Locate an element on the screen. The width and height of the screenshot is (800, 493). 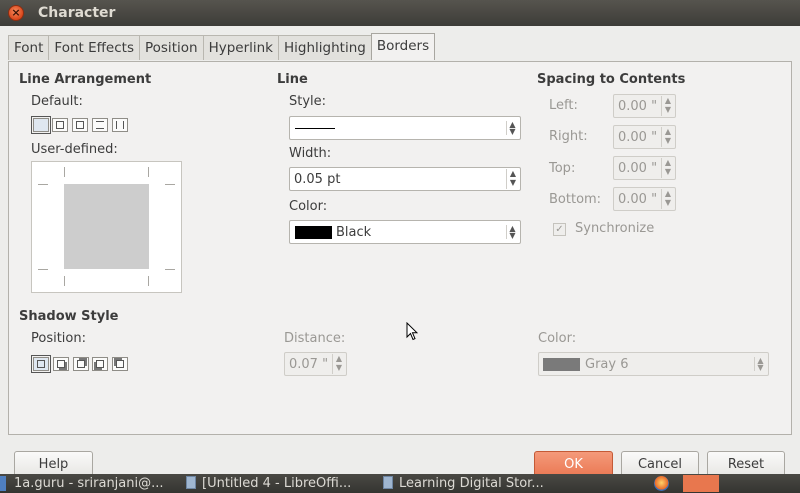
distance-spinbox: 0.07 " ▲ ▼ is located at coordinates (315, 364).